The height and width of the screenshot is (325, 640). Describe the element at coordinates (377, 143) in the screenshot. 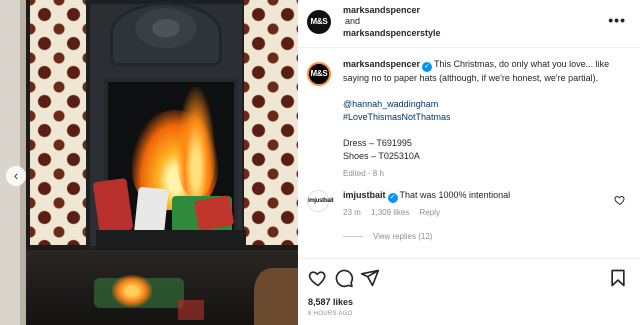

I see `caption-dress-code: Dress – T691995` at that location.